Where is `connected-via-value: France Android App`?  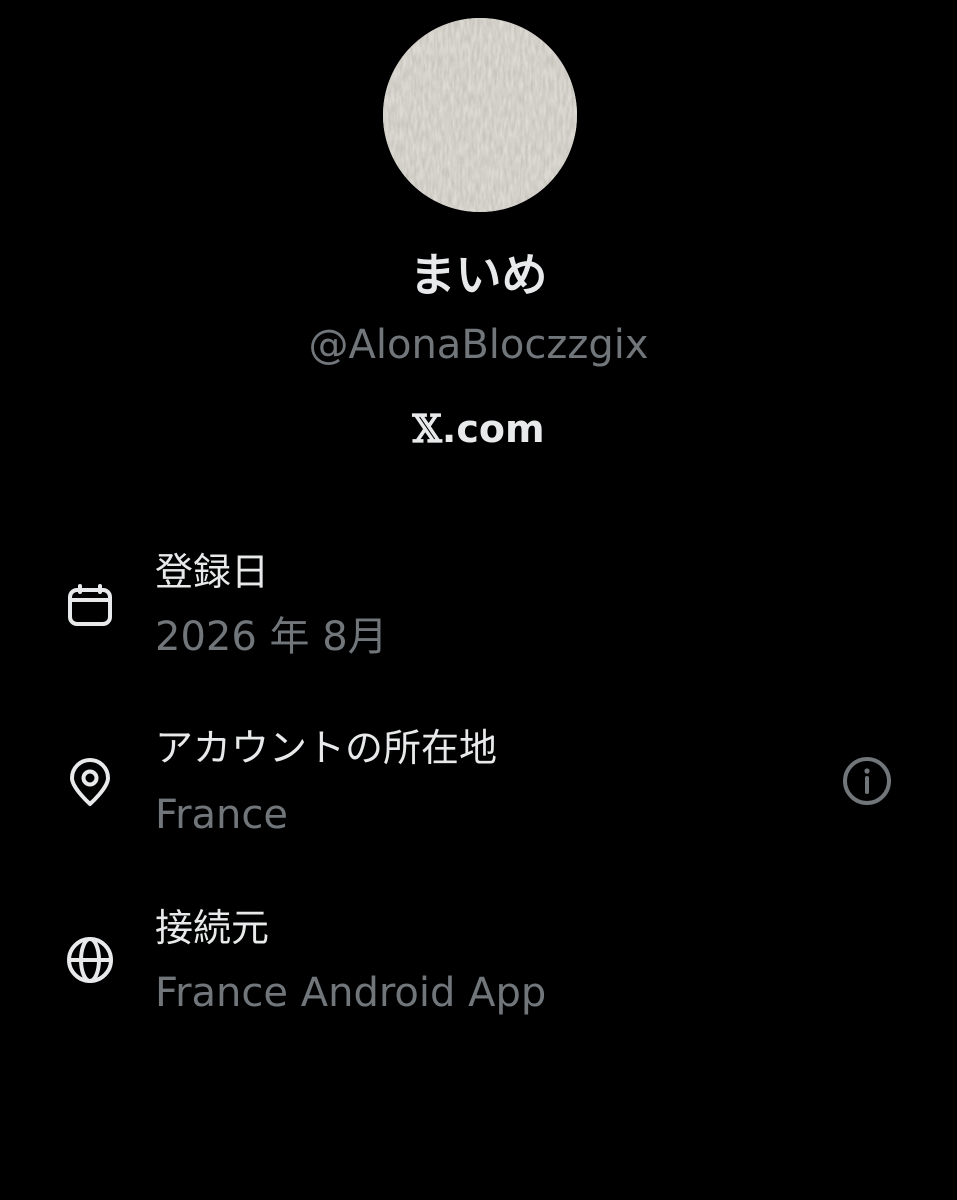
connected-via-value: France Android App is located at coordinates (351, 993).